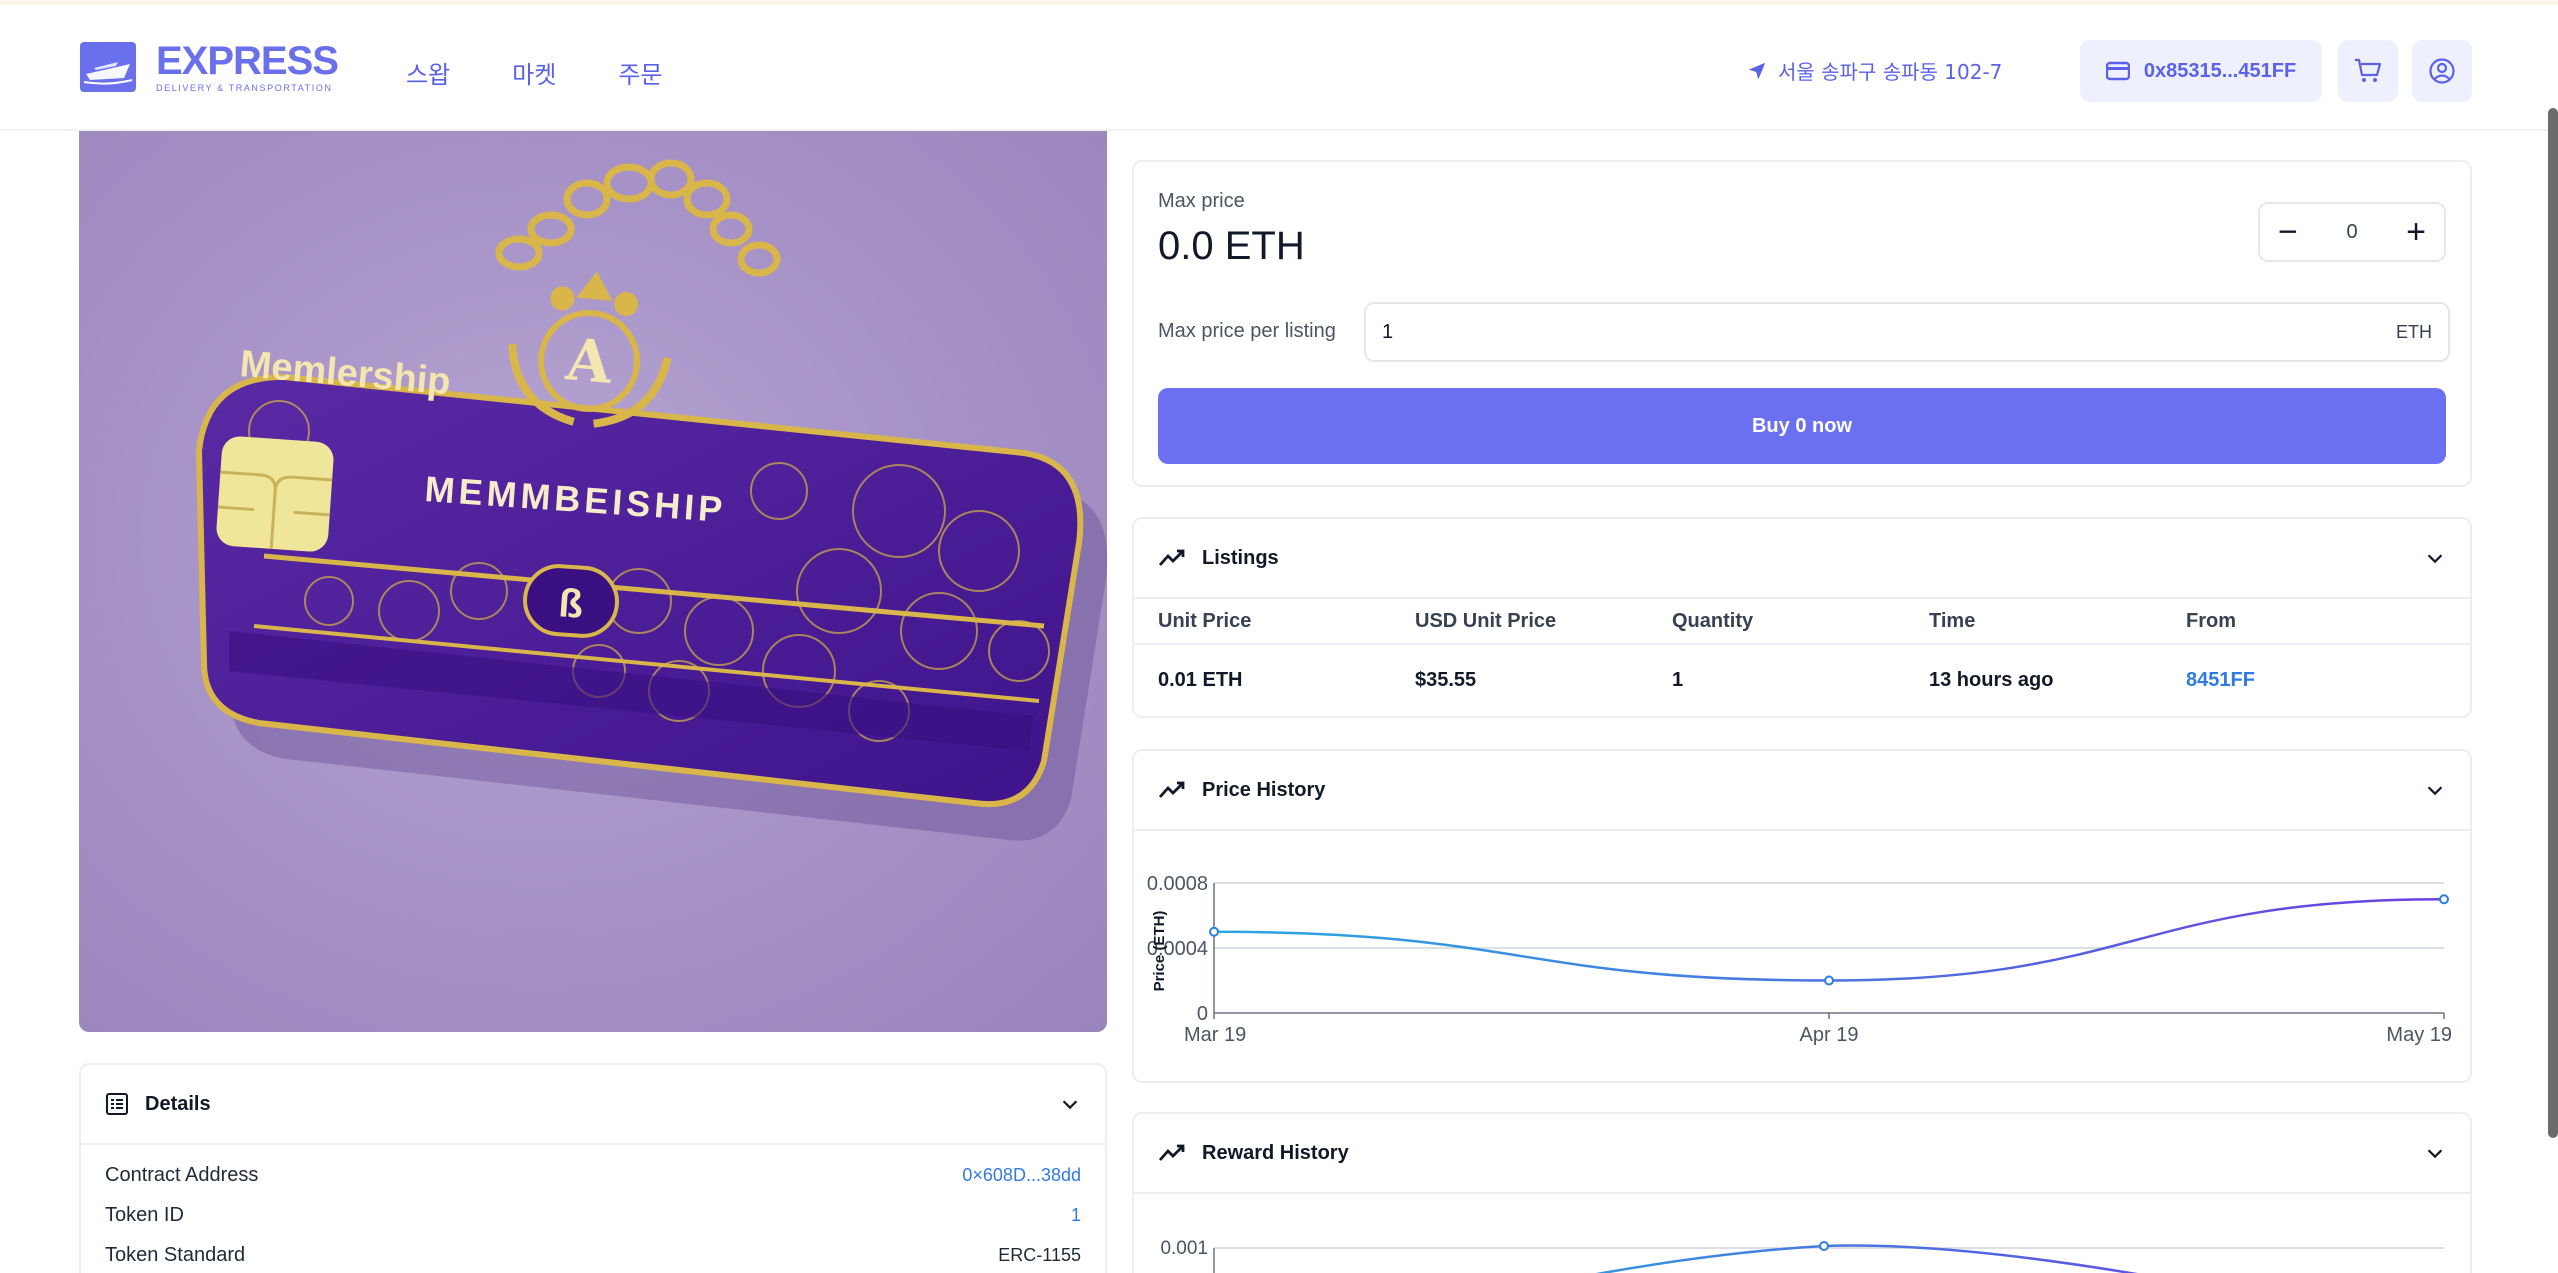  What do you see at coordinates (1678, 679) in the screenshot?
I see `cell-quantity: 1` at bounding box center [1678, 679].